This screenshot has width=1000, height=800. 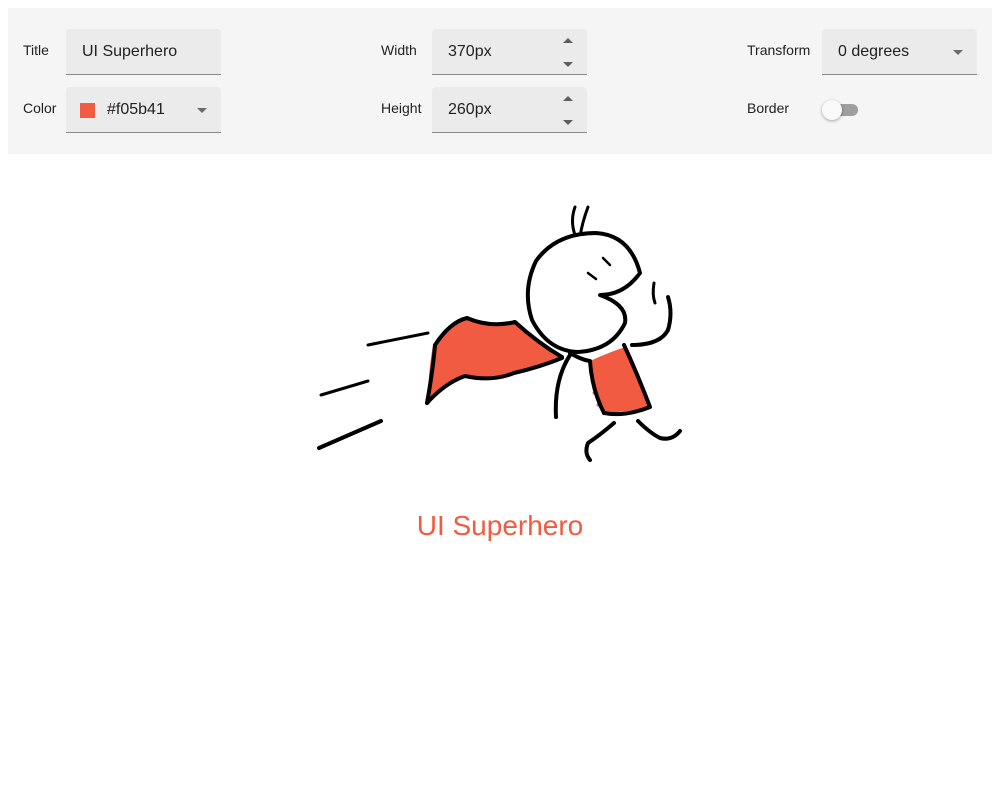 I want to click on width-input-value: 370px, so click(x=470, y=51).